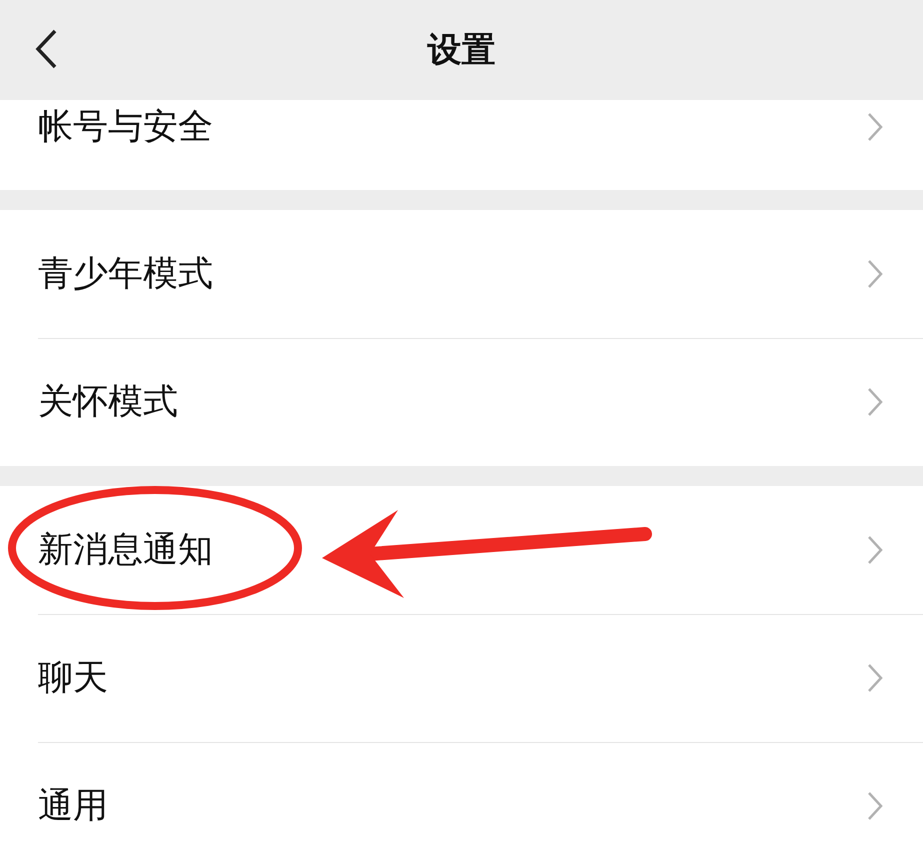 Image resolution: width=923 pixels, height=854 pixels. I want to click on settings-item: 通用, so click(461, 798).